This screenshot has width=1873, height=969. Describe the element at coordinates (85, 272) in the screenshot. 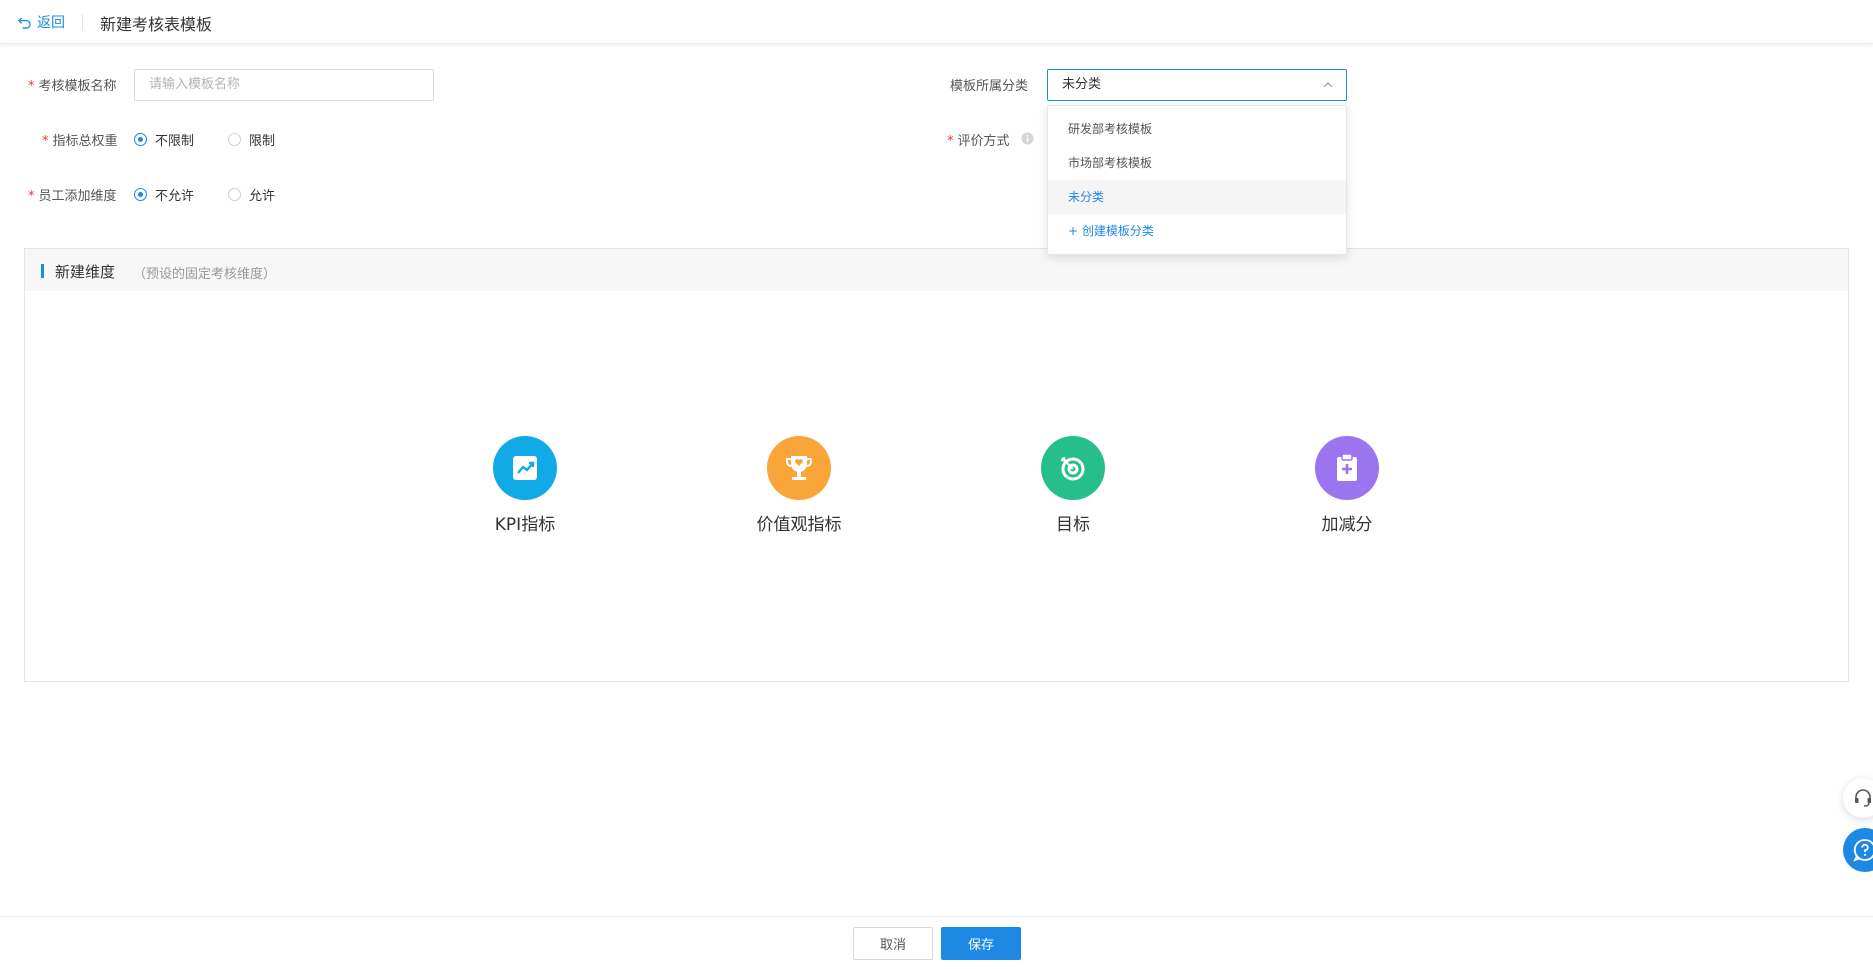

I see `panel-title: 新建维度` at that location.